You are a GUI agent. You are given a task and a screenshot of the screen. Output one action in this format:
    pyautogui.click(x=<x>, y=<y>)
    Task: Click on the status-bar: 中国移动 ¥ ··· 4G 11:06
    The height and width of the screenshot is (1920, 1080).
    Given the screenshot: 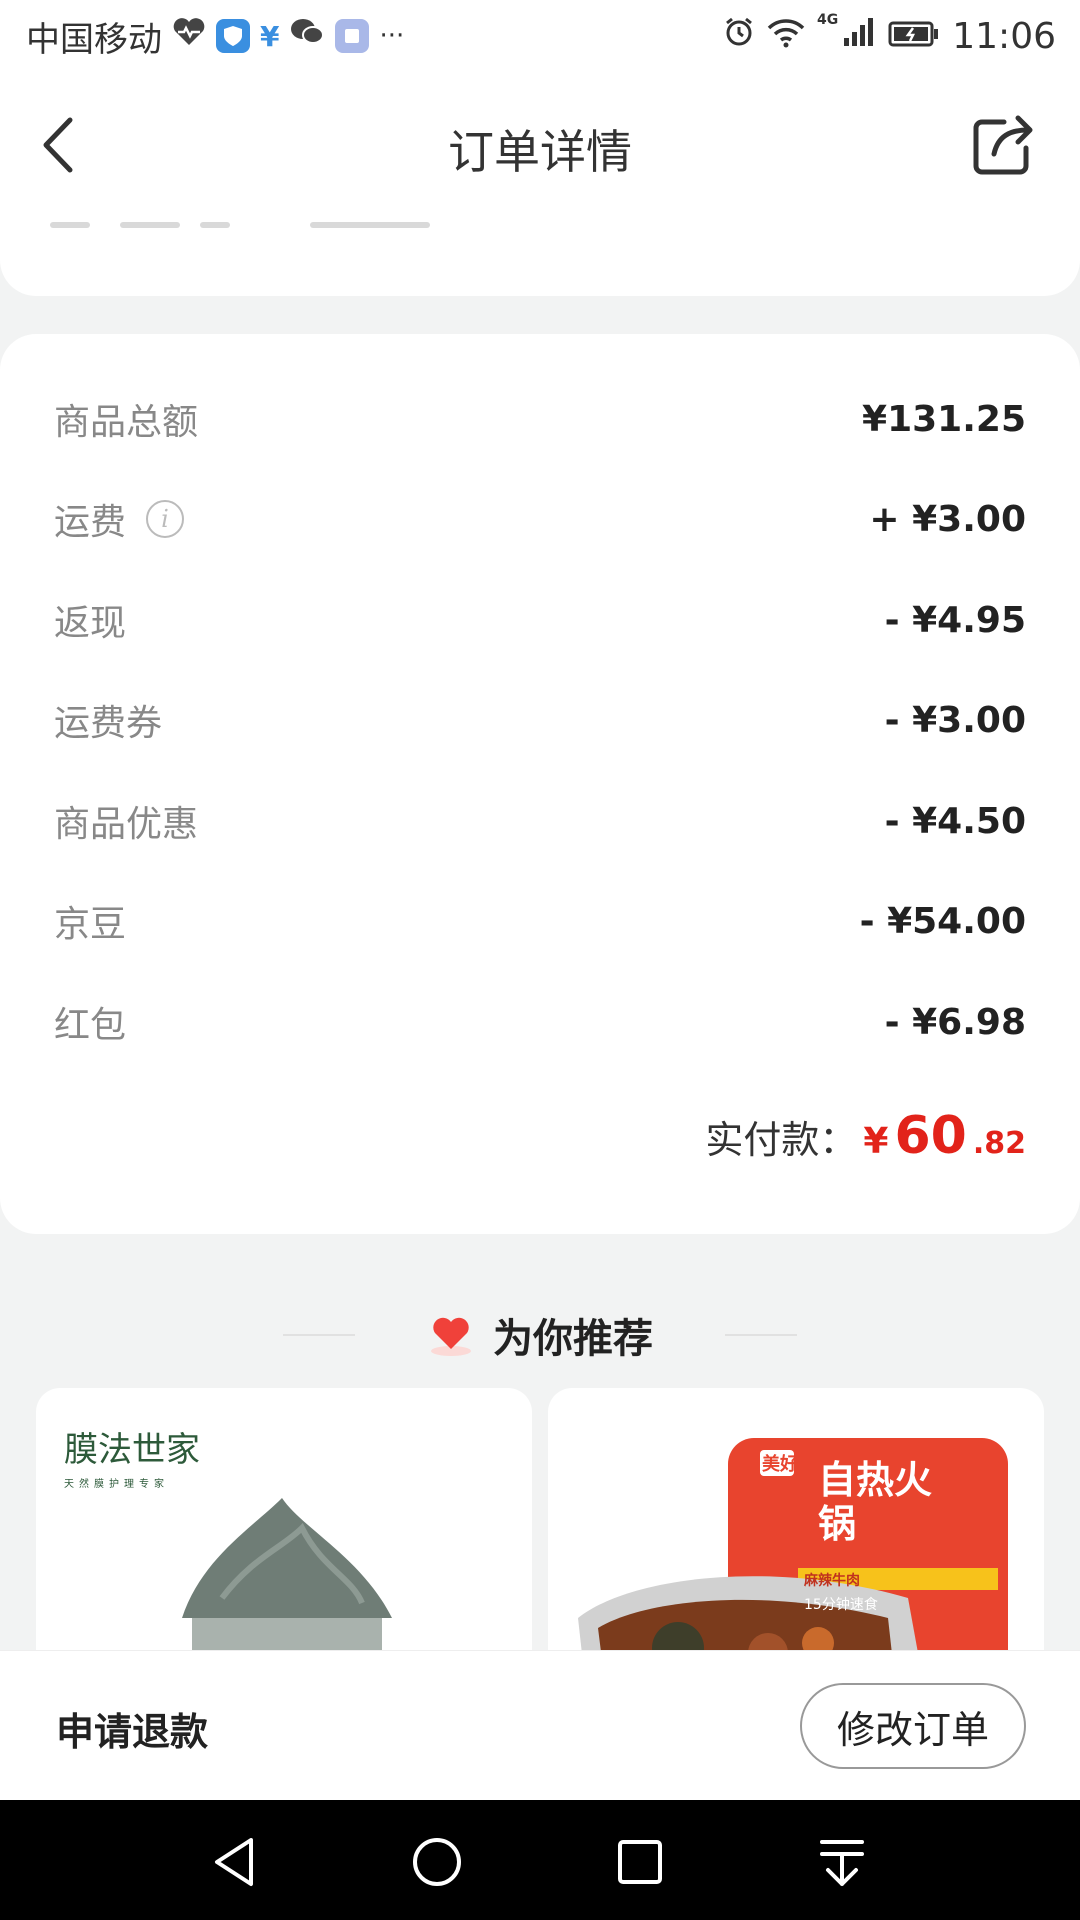 What is the action you would take?
    pyautogui.click(x=540, y=36)
    